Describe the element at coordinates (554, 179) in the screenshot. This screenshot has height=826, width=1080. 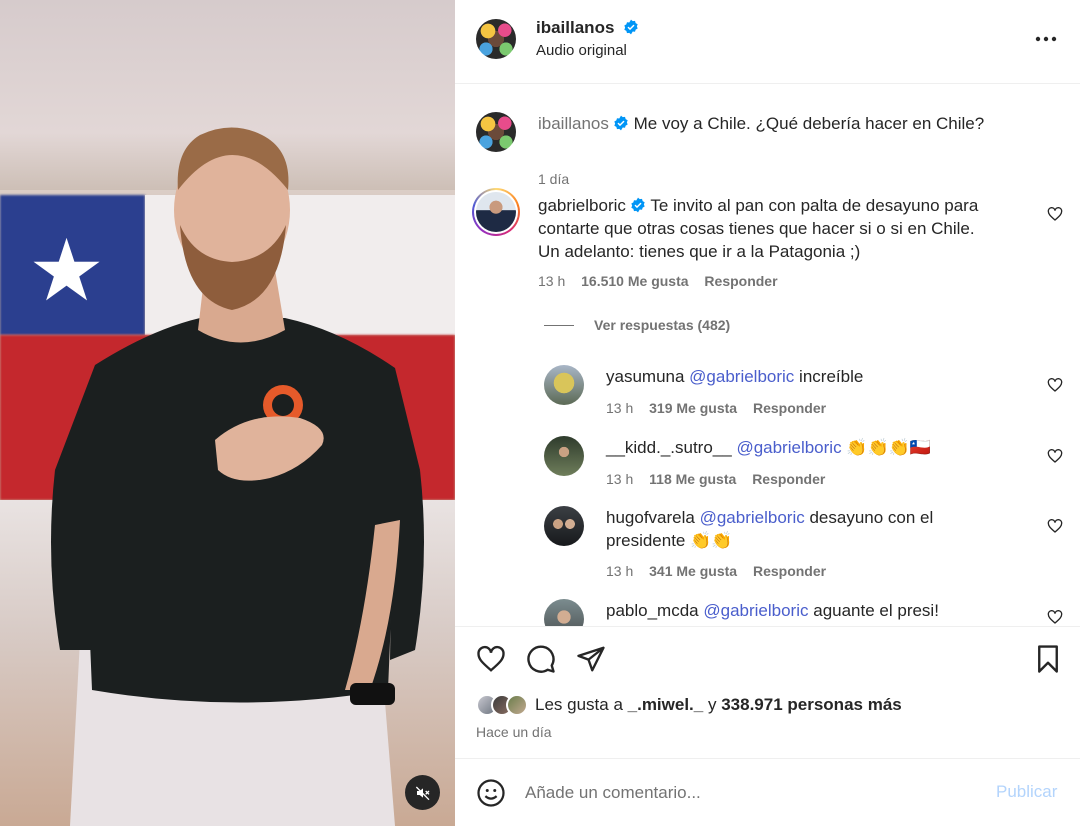
I see `caption-time: 1 día` at that location.